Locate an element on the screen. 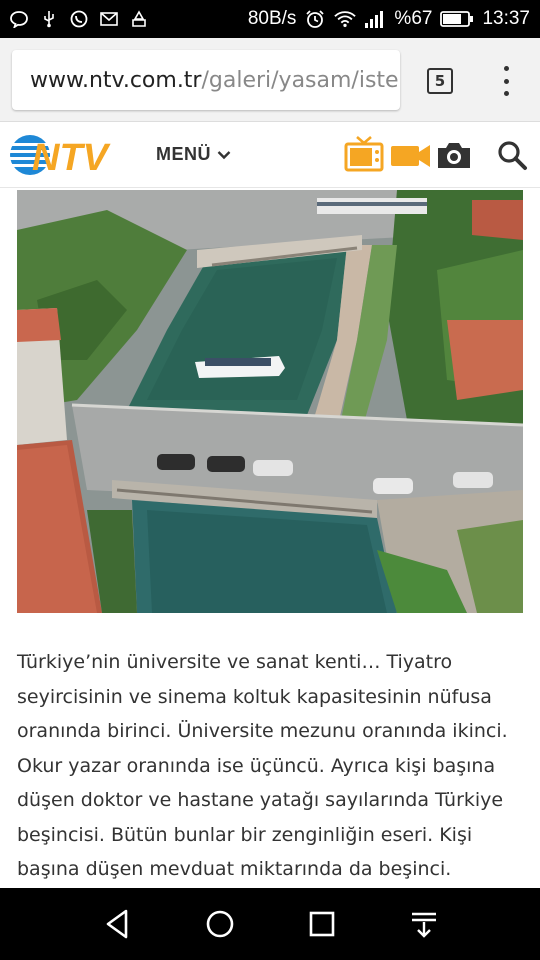 Image resolution: width=540 pixels, height=960 pixels. tab-switcher-button: 5 is located at coordinates (440, 81).